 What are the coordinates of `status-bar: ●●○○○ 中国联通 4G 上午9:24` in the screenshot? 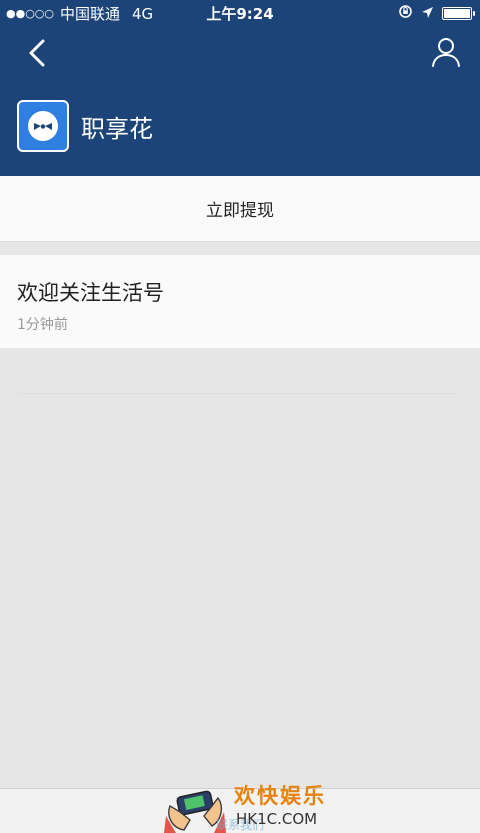 It's located at (240, 12).